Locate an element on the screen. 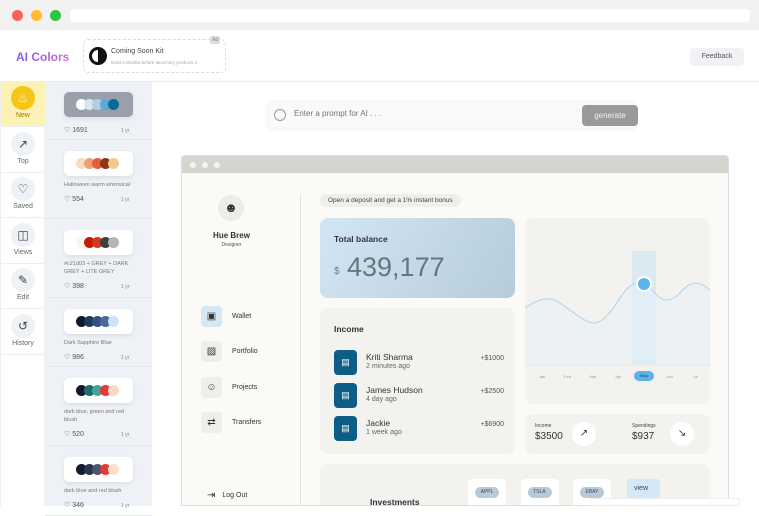 The image size is (759, 516). history-icon: ↺ is located at coordinates (23, 325).